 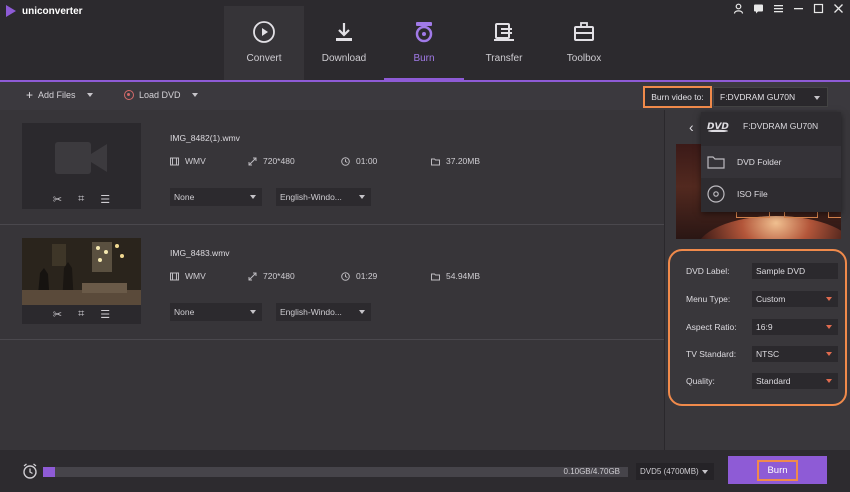 What do you see at coordinates (264, 58) in the screenshot?
I see `tab-label: Convert` at bounding box center [264, 58].